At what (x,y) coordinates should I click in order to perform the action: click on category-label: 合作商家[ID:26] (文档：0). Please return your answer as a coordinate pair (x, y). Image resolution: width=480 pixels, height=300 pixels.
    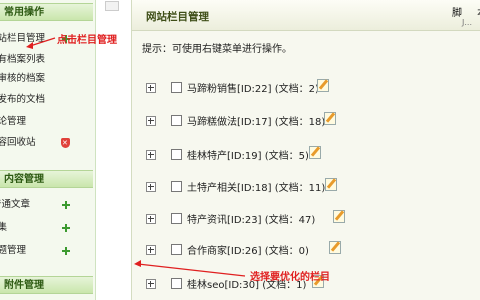
    Looking at the image, I should click on (248, 249).